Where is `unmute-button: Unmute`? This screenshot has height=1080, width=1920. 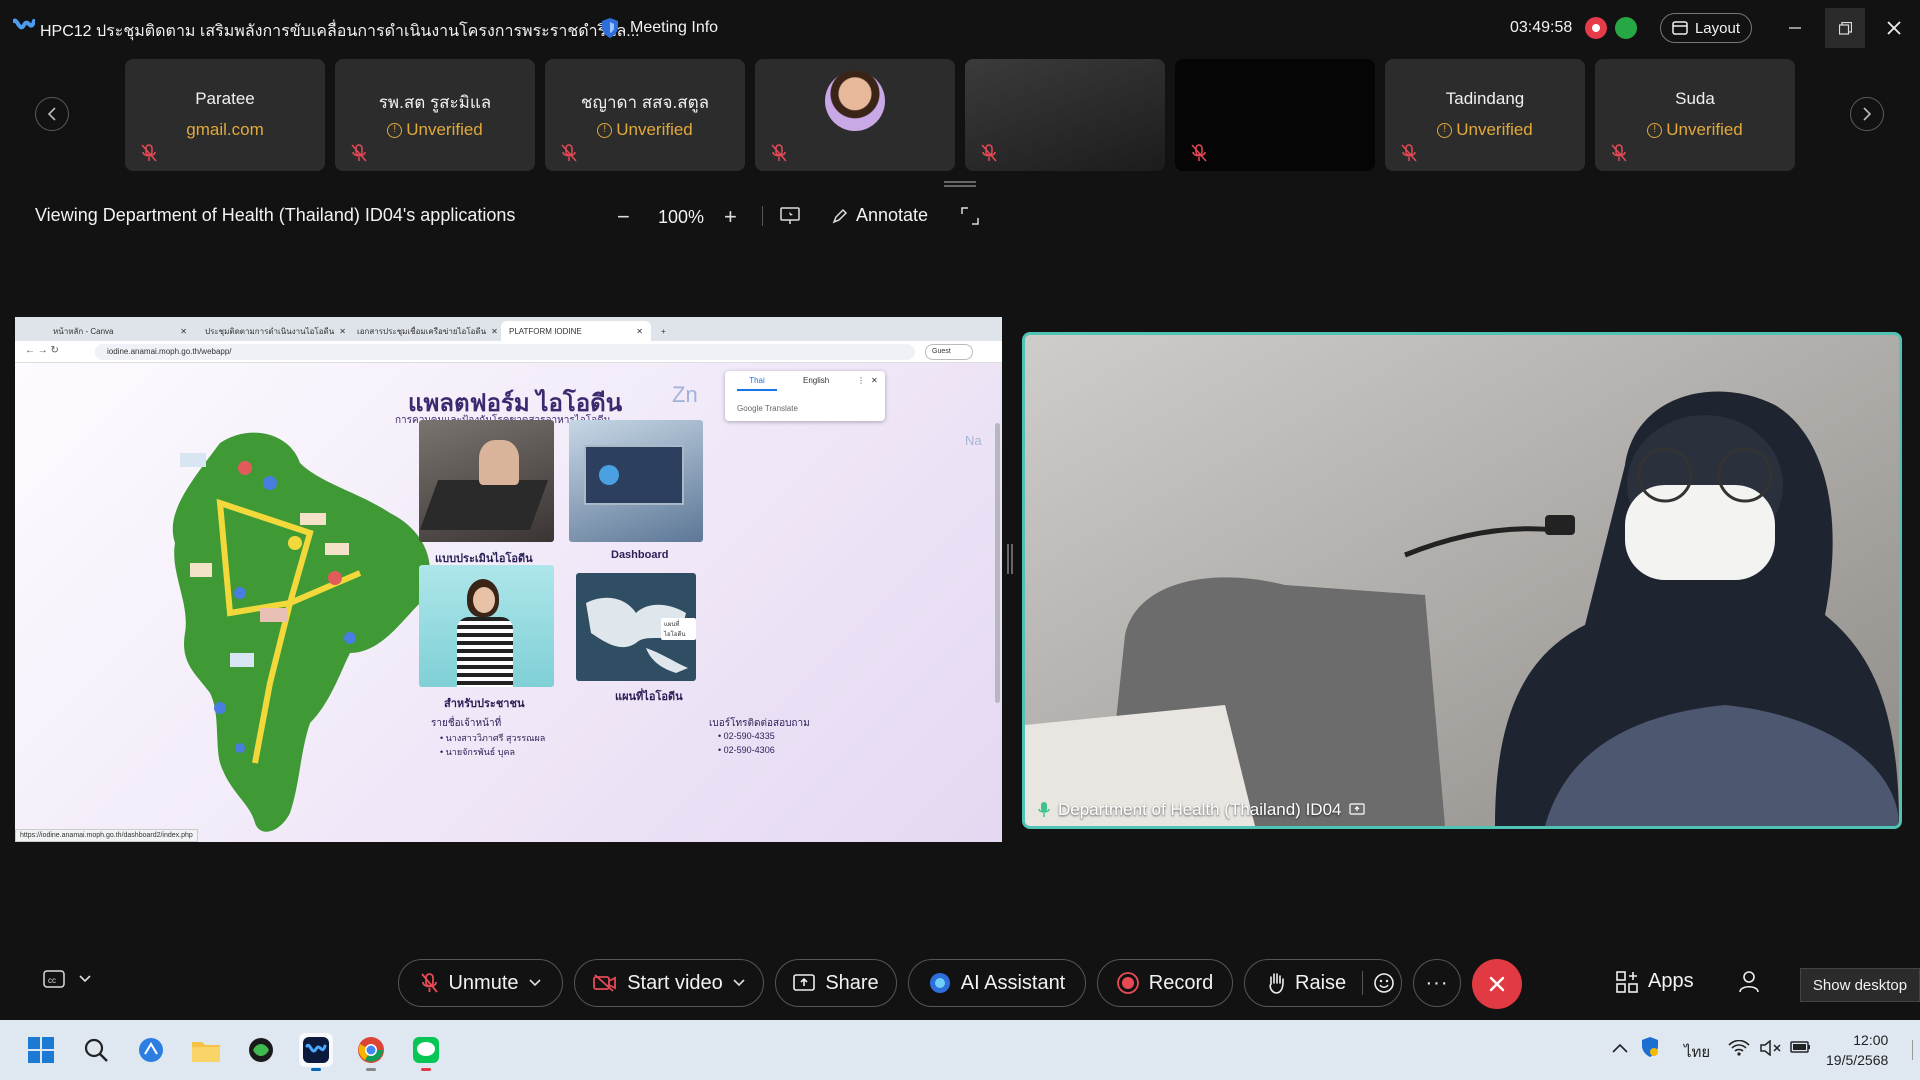 unmute-button: Unmute is located at coordinates (480, 983).